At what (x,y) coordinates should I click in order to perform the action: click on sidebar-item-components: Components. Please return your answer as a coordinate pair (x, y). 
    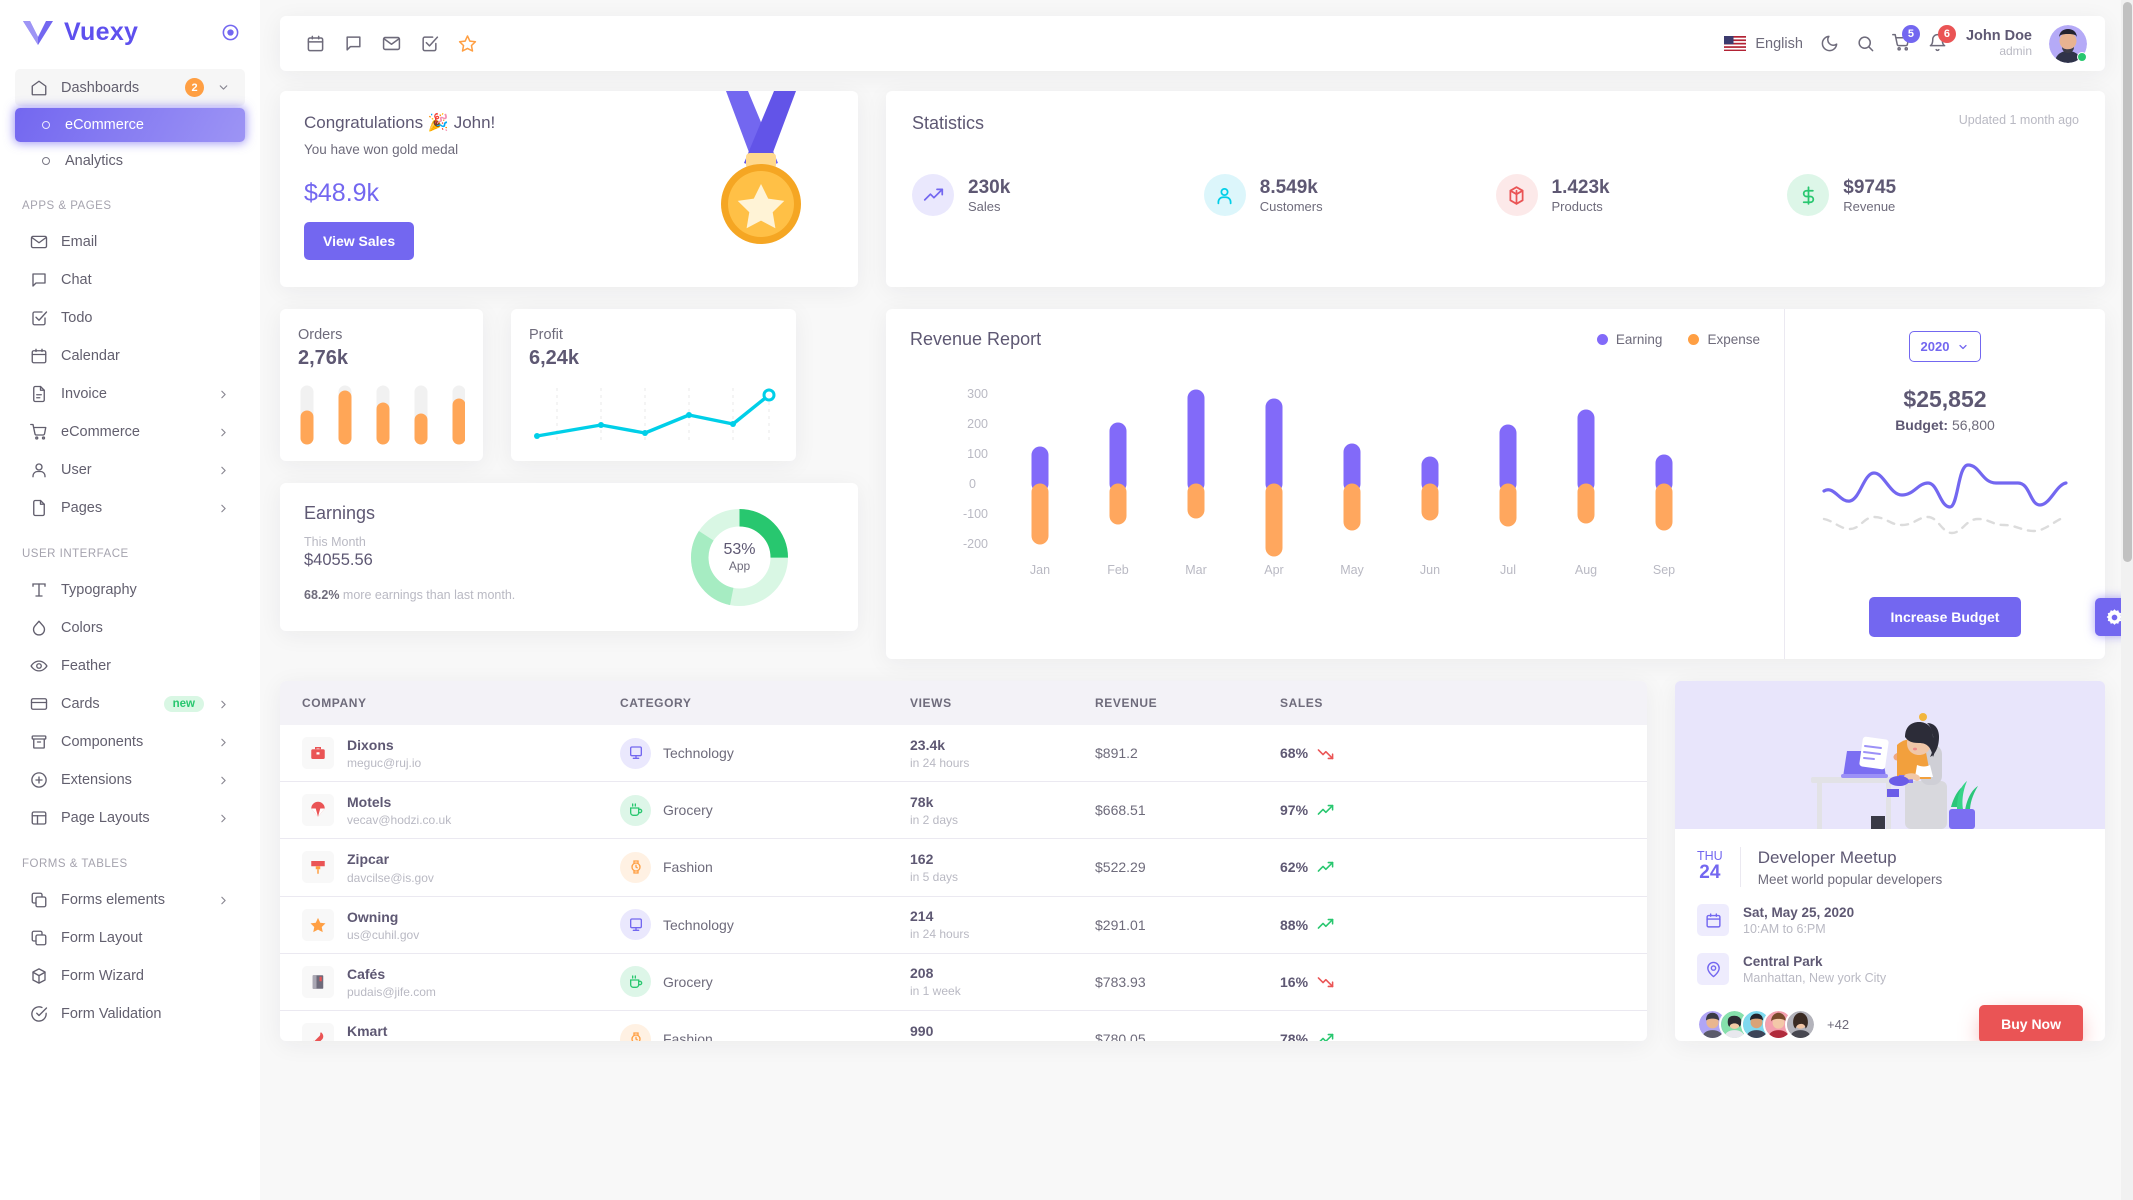
    Looking at the image, I should click on (130, 742).